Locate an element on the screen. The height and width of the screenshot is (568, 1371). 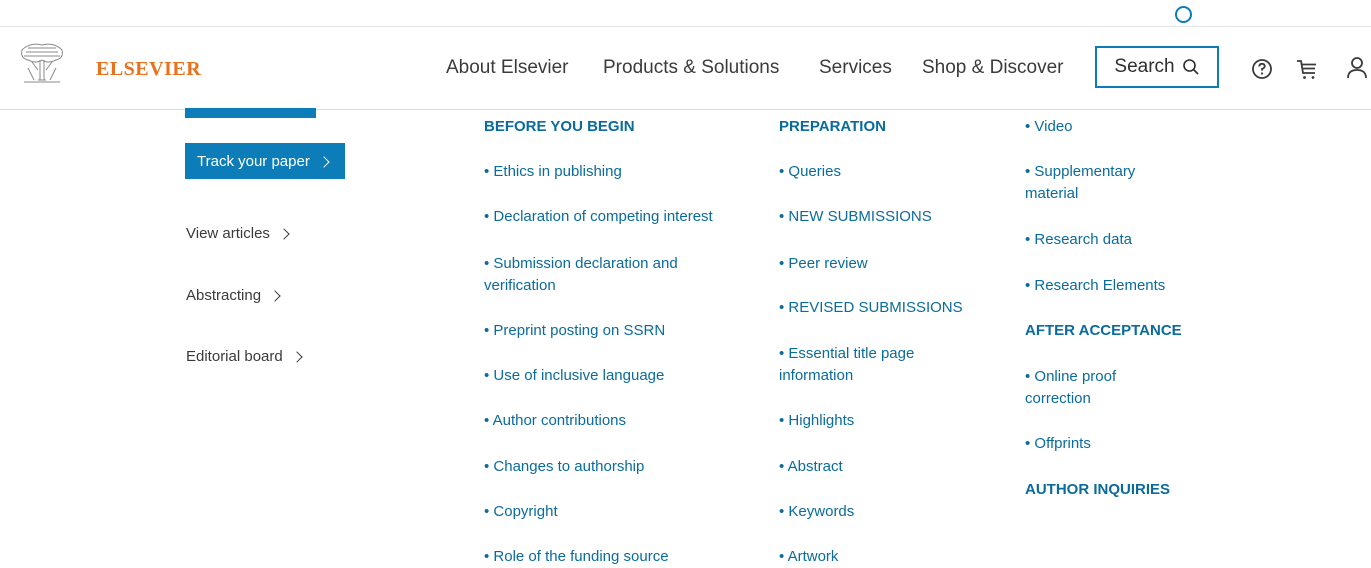
guide-link-research-elements: • Research Elements is located at coordinates (1105, 286).